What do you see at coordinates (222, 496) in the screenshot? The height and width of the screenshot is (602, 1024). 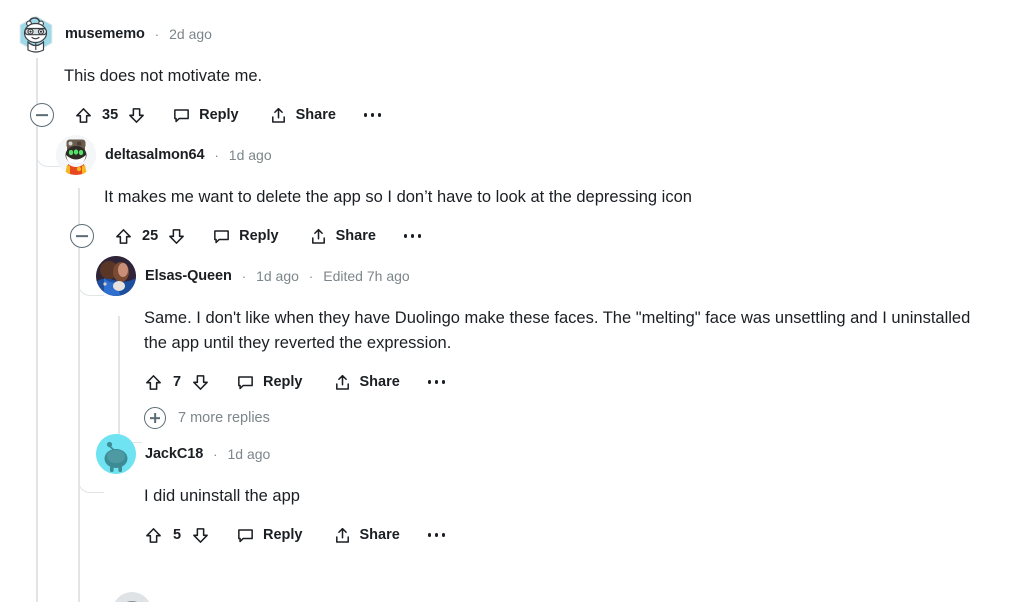 I see `comment-body-jackc18: I did uninstall the app` at bounding box center [222, 496].